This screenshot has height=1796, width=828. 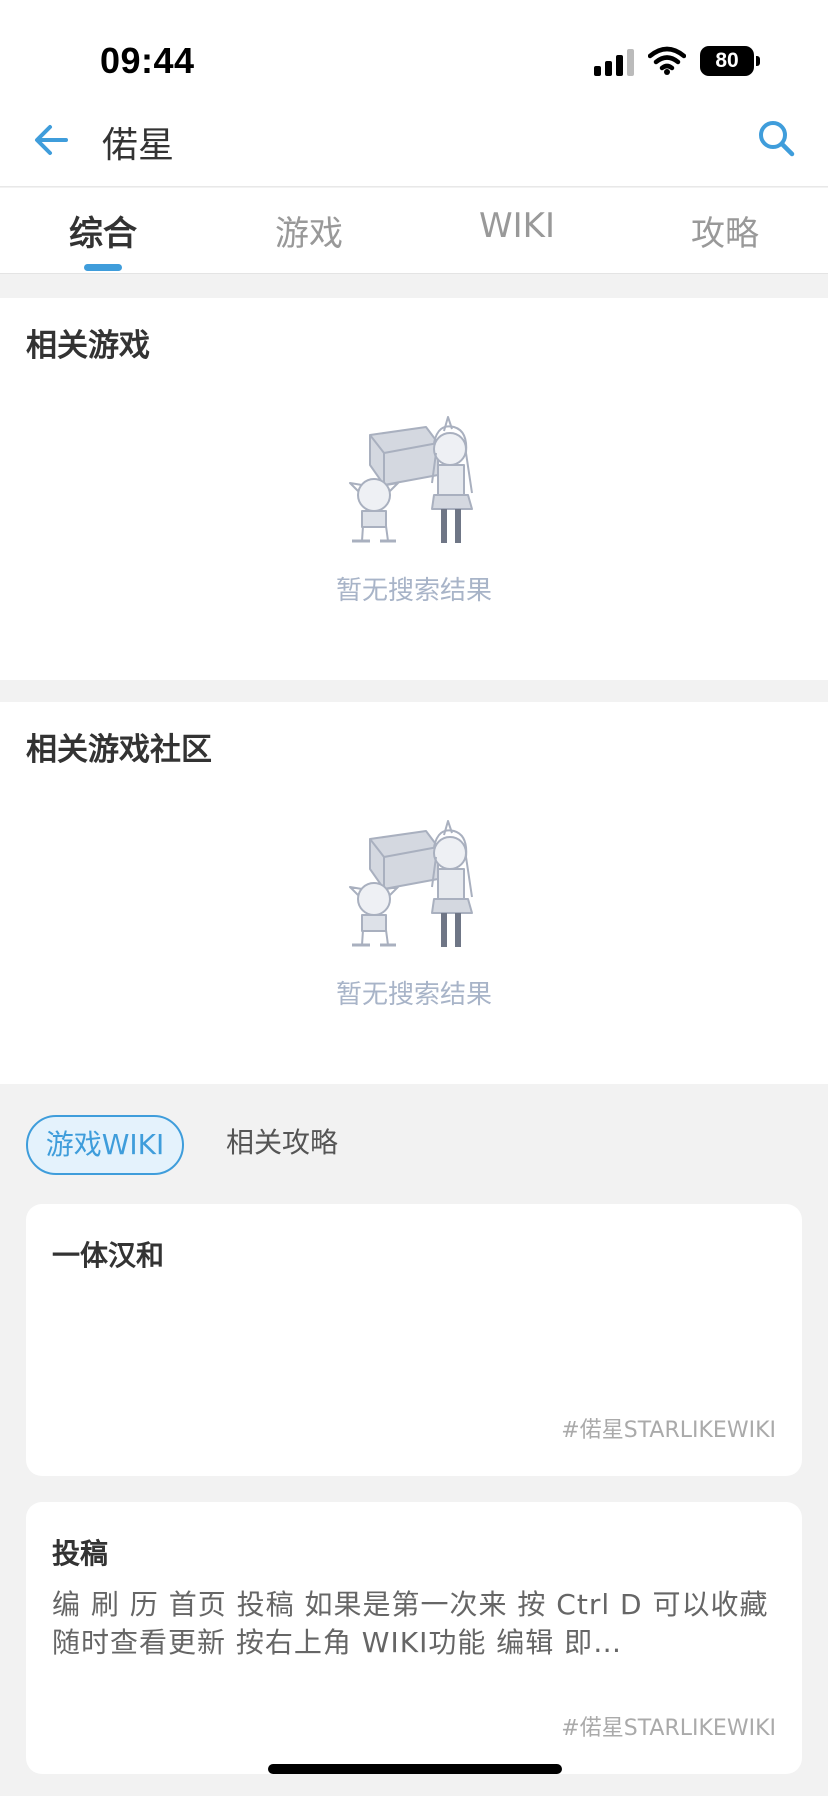 What do you see at coordinates (776, 138) in the screenshot?
I see `search-icon` at bounding box center [776, 138].